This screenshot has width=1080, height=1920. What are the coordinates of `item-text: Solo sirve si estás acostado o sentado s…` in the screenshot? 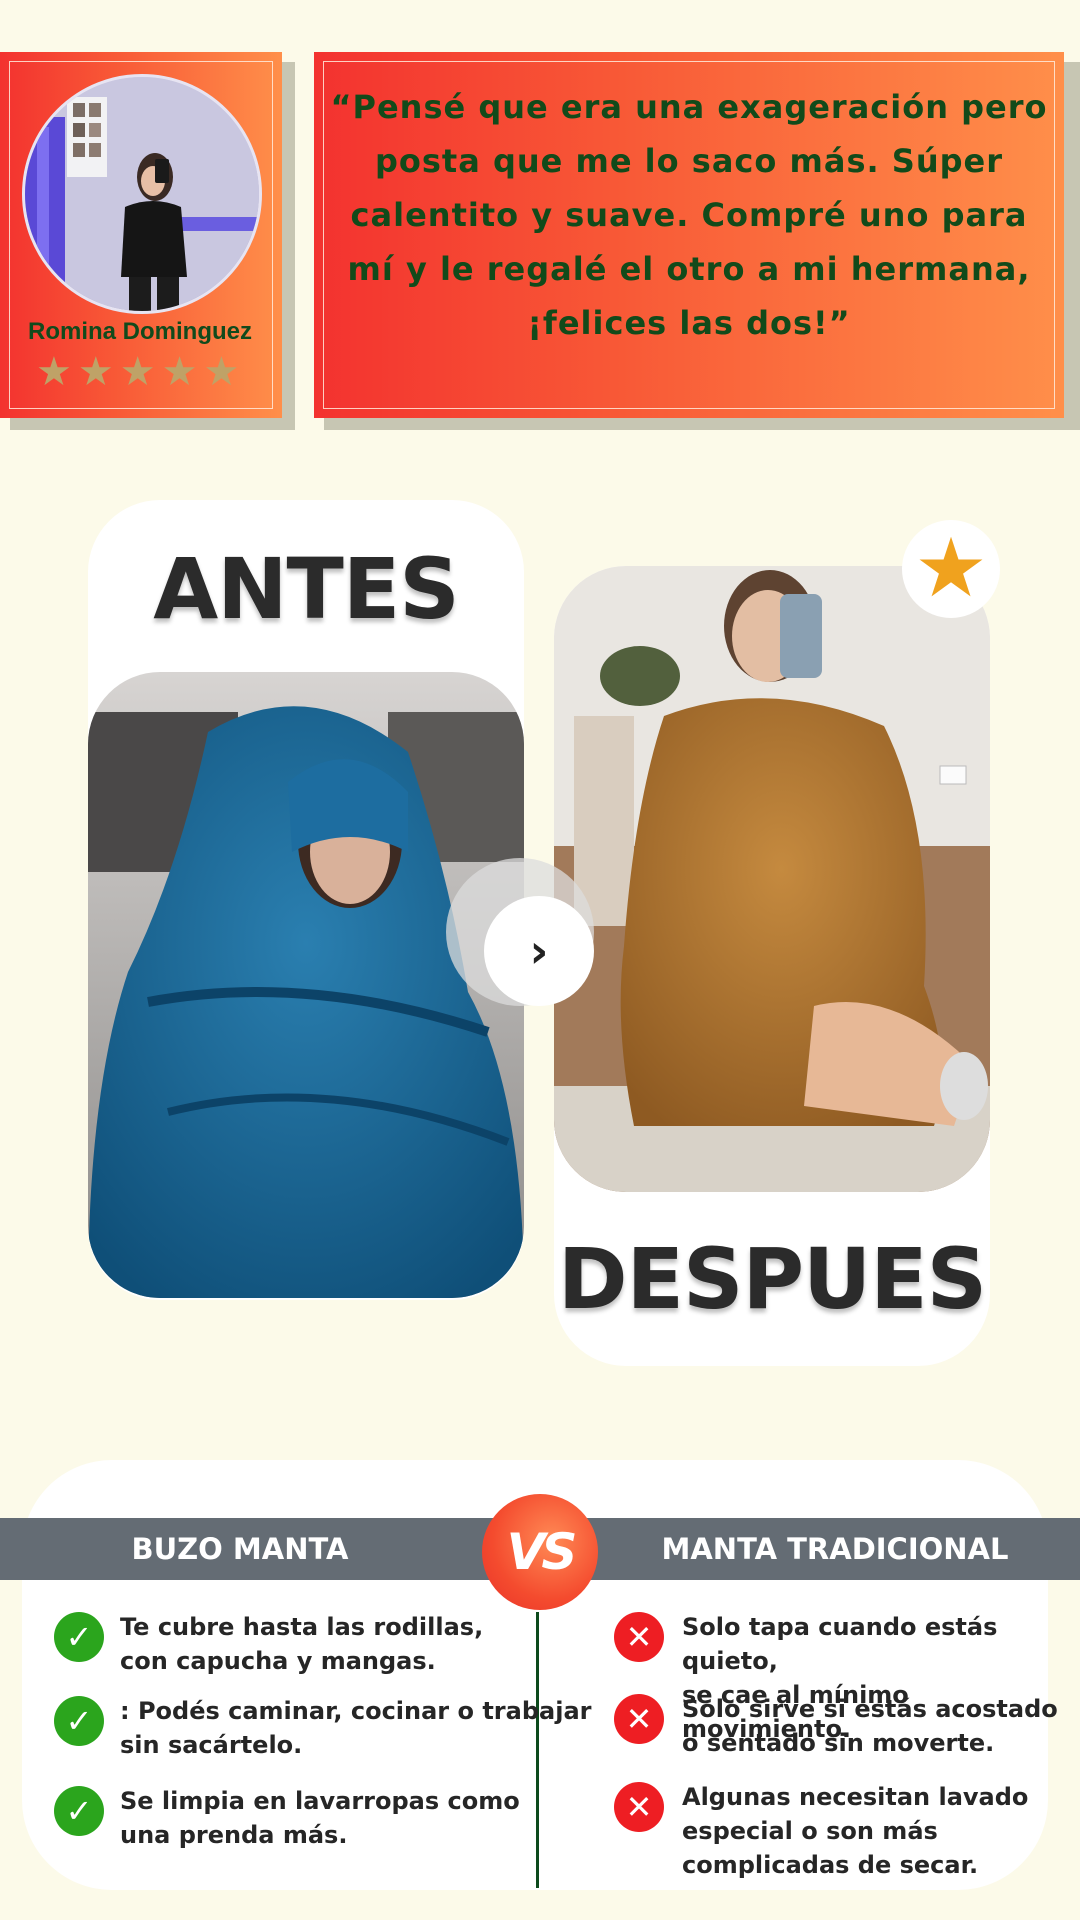 It's located at (870, 1726).